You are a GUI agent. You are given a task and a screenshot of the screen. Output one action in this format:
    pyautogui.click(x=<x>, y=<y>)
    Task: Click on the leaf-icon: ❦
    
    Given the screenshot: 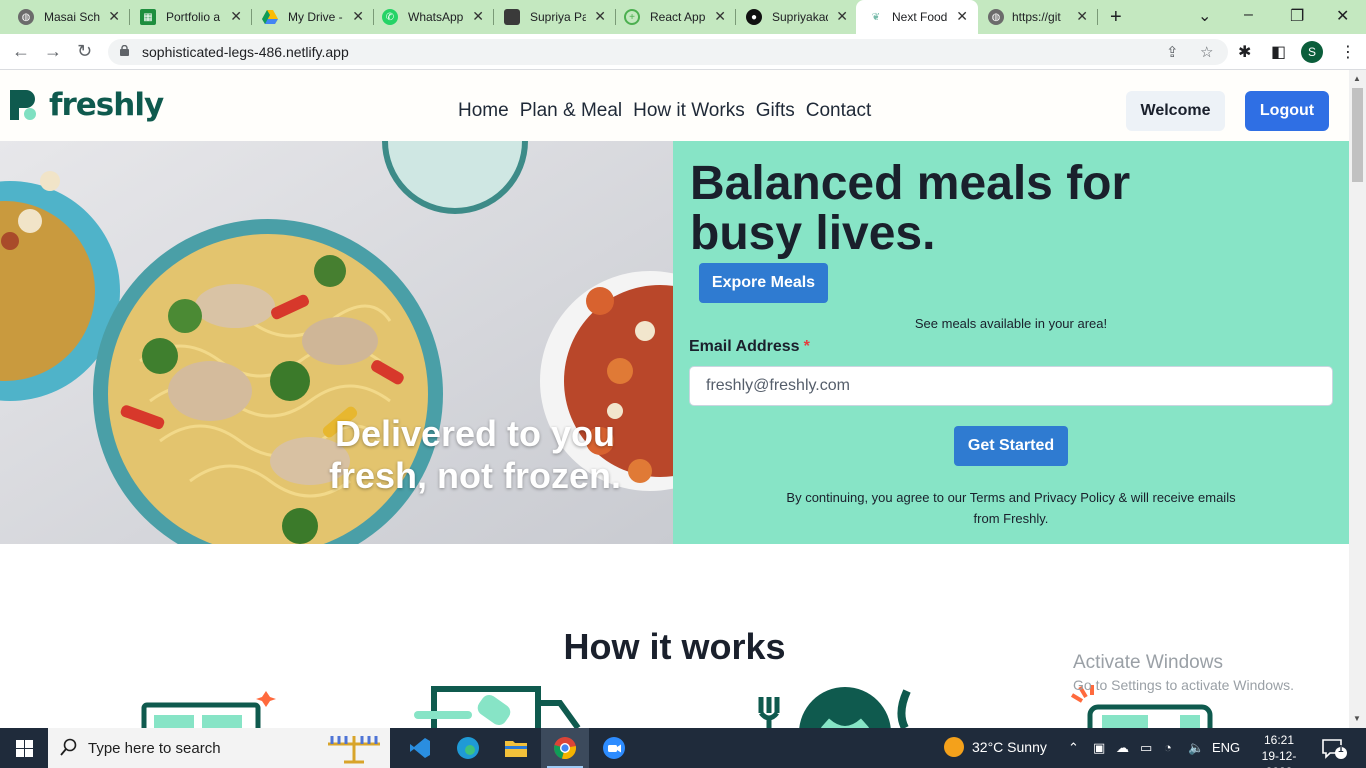 What is the action you would take?
    pyautogui.click(x=876, y=17)
    